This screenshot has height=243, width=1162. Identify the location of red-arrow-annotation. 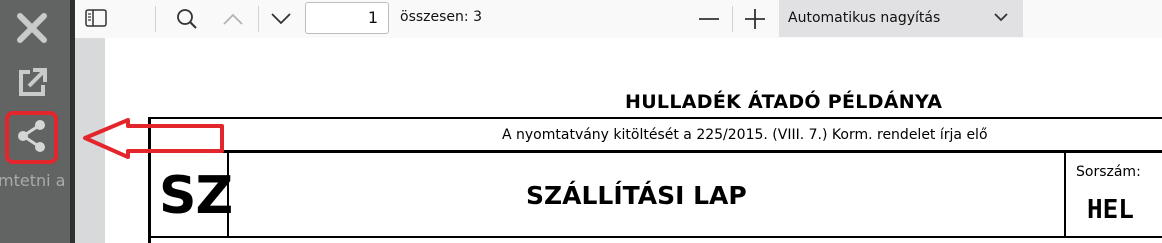
(153, 138).